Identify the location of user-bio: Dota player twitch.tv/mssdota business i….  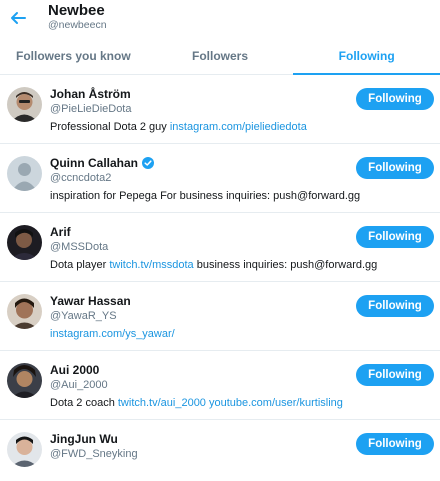
(213, 265).